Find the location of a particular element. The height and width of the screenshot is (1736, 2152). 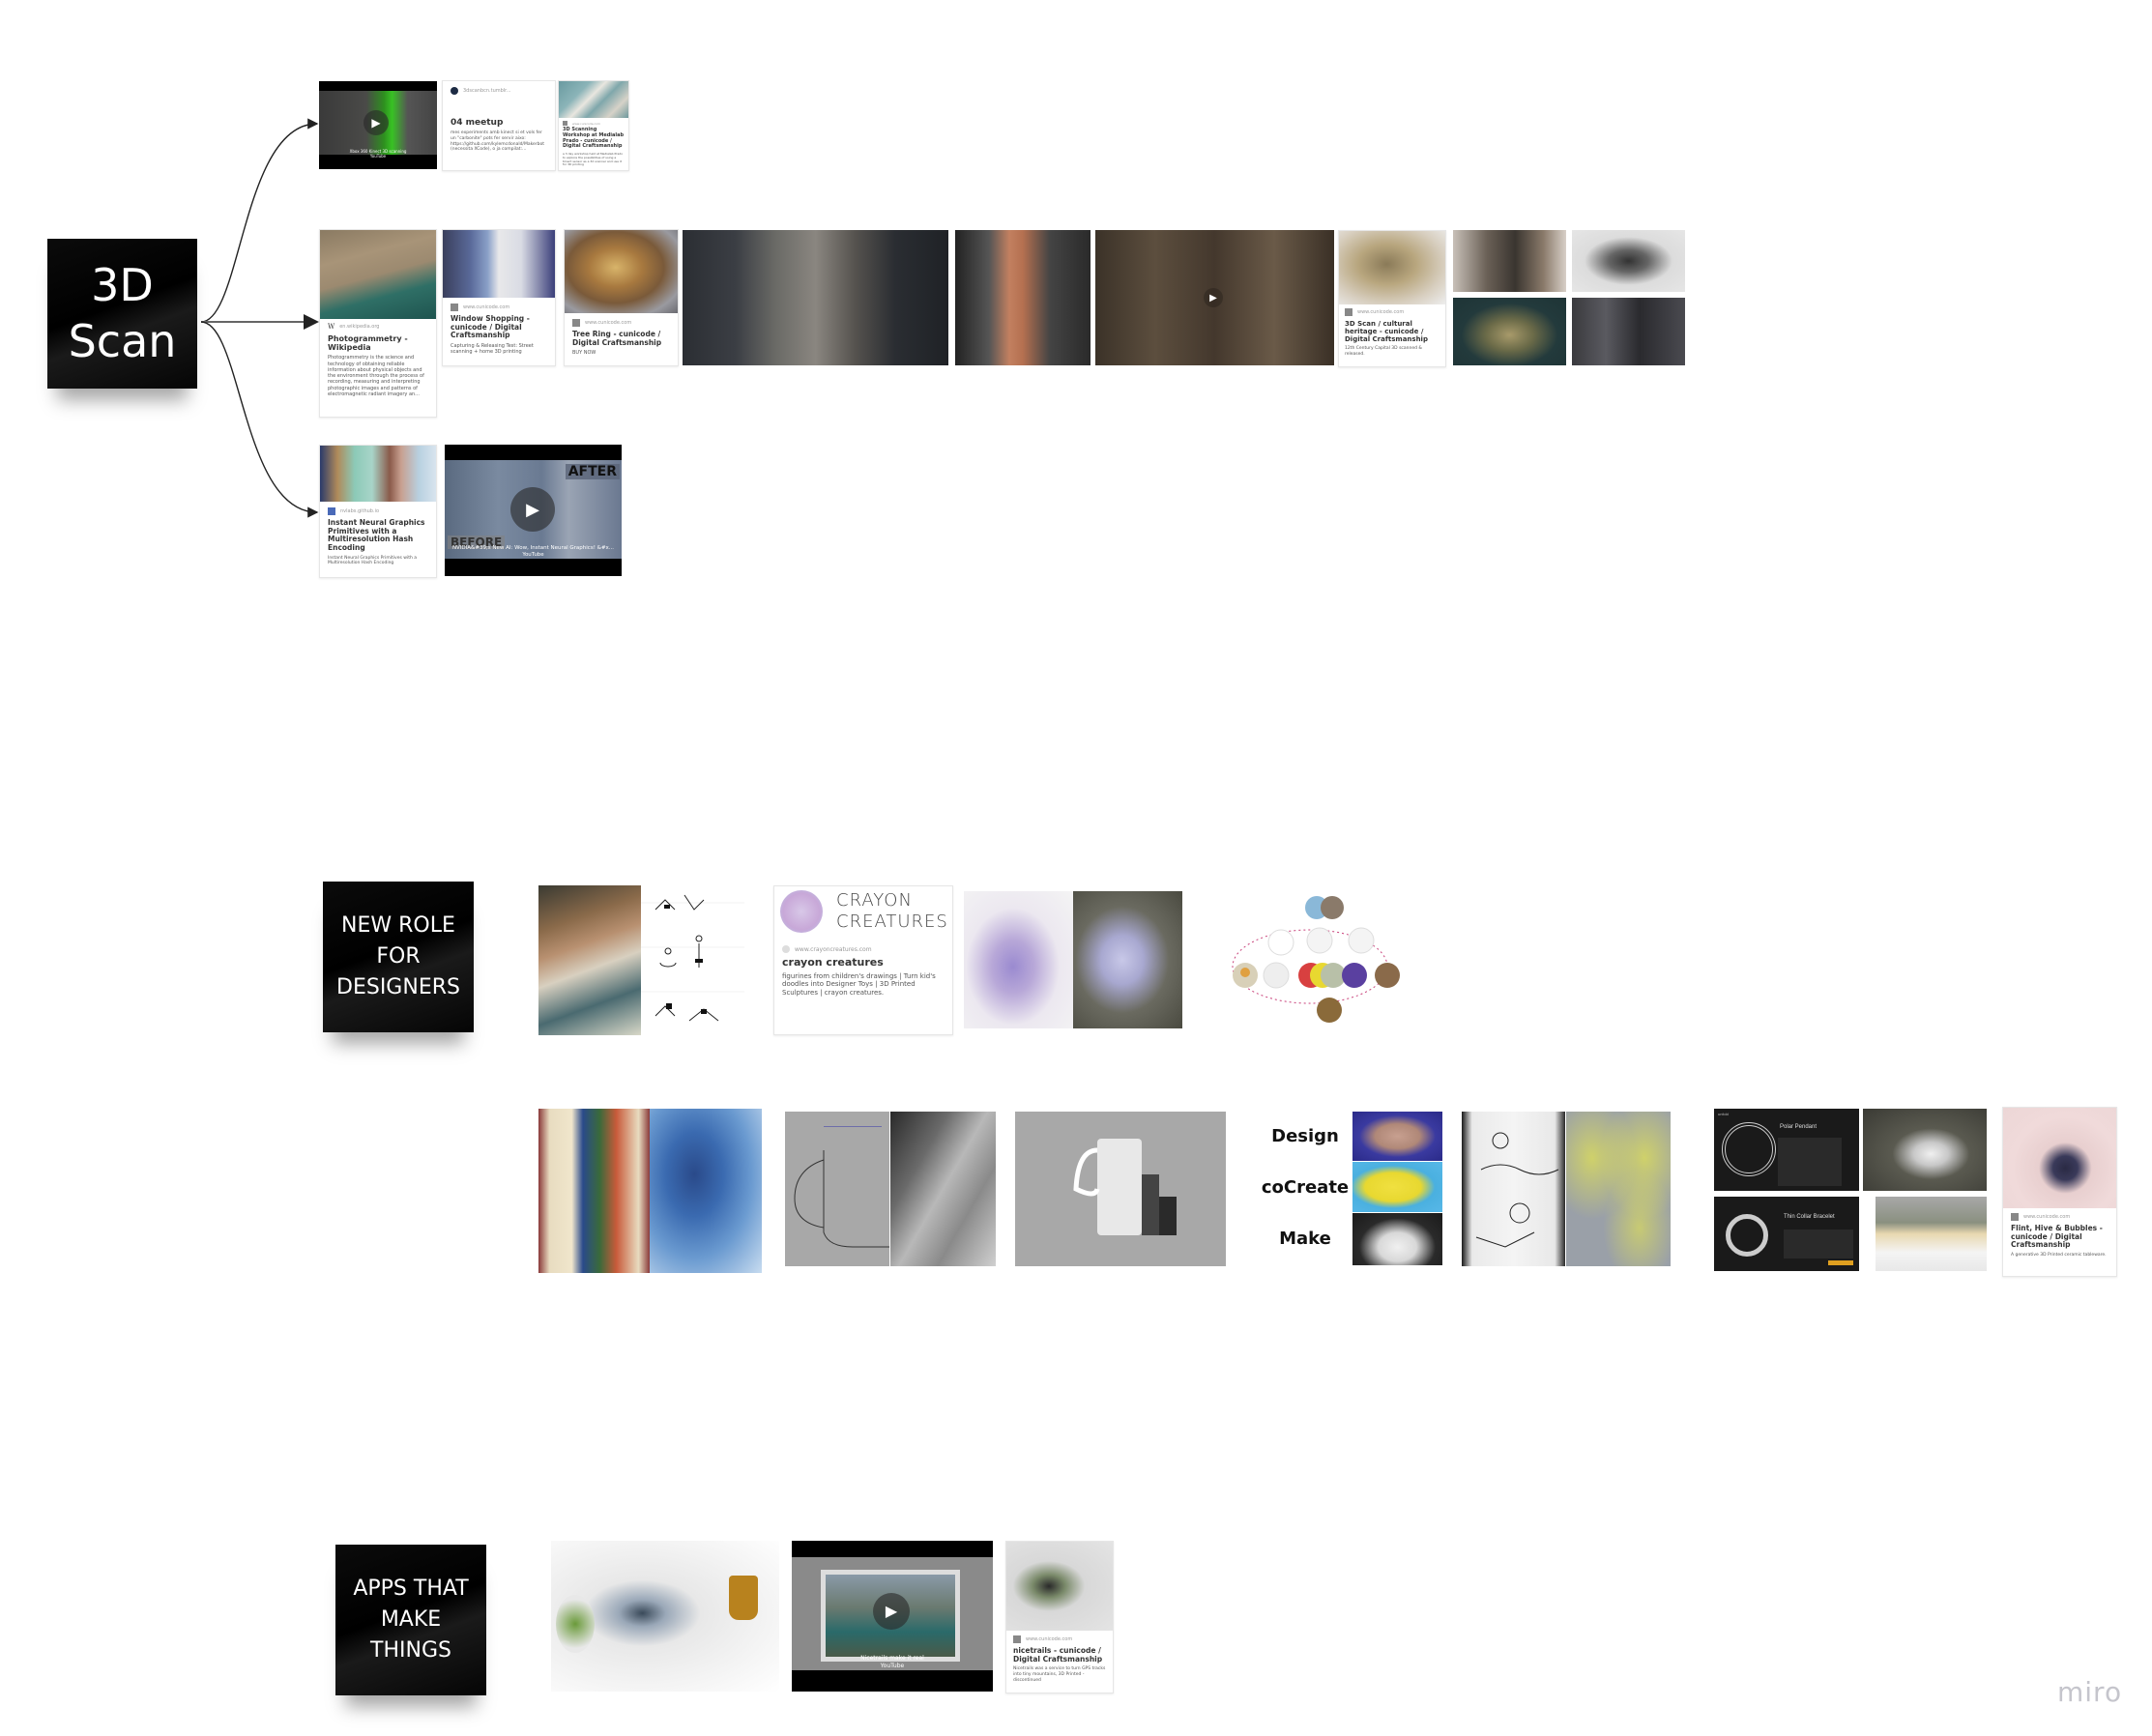

image-giraffe-3d-print is located at coordinates (1127, 959).